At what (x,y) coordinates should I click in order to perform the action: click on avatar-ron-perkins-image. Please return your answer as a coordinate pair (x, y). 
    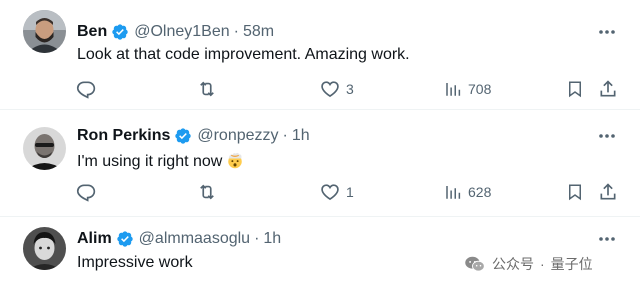
    Looking at the image, I should click on (44, 148).